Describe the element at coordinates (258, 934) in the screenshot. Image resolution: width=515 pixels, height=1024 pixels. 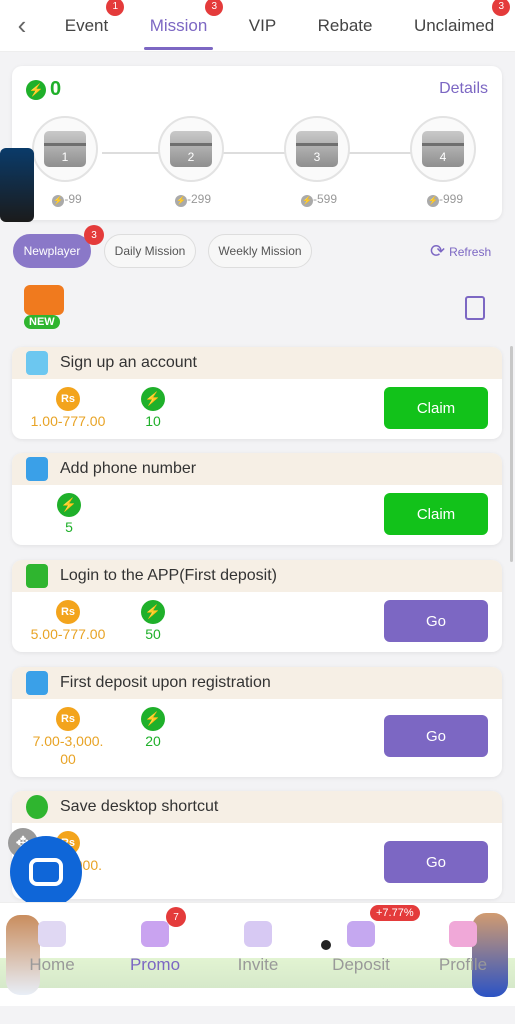
I see `invite-icon` at that location.